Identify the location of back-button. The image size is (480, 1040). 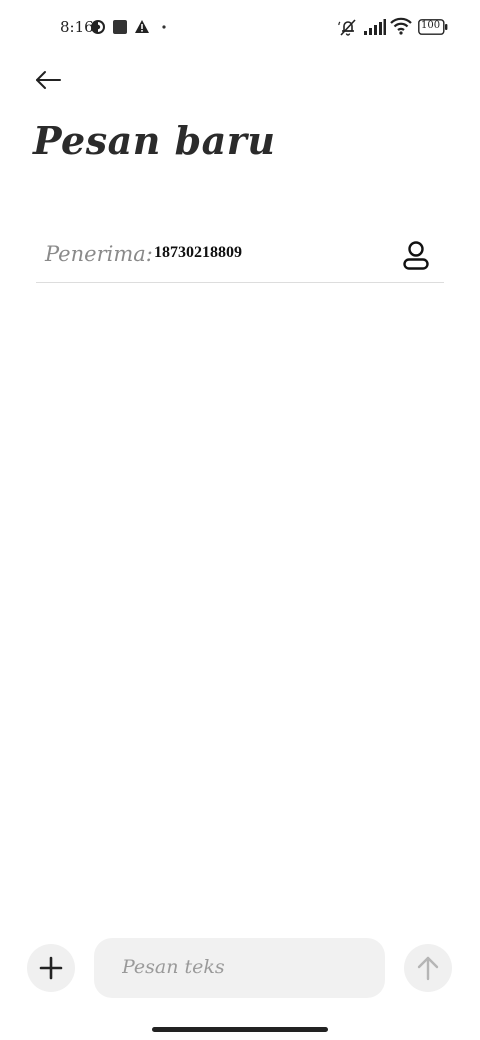
(48, 80).